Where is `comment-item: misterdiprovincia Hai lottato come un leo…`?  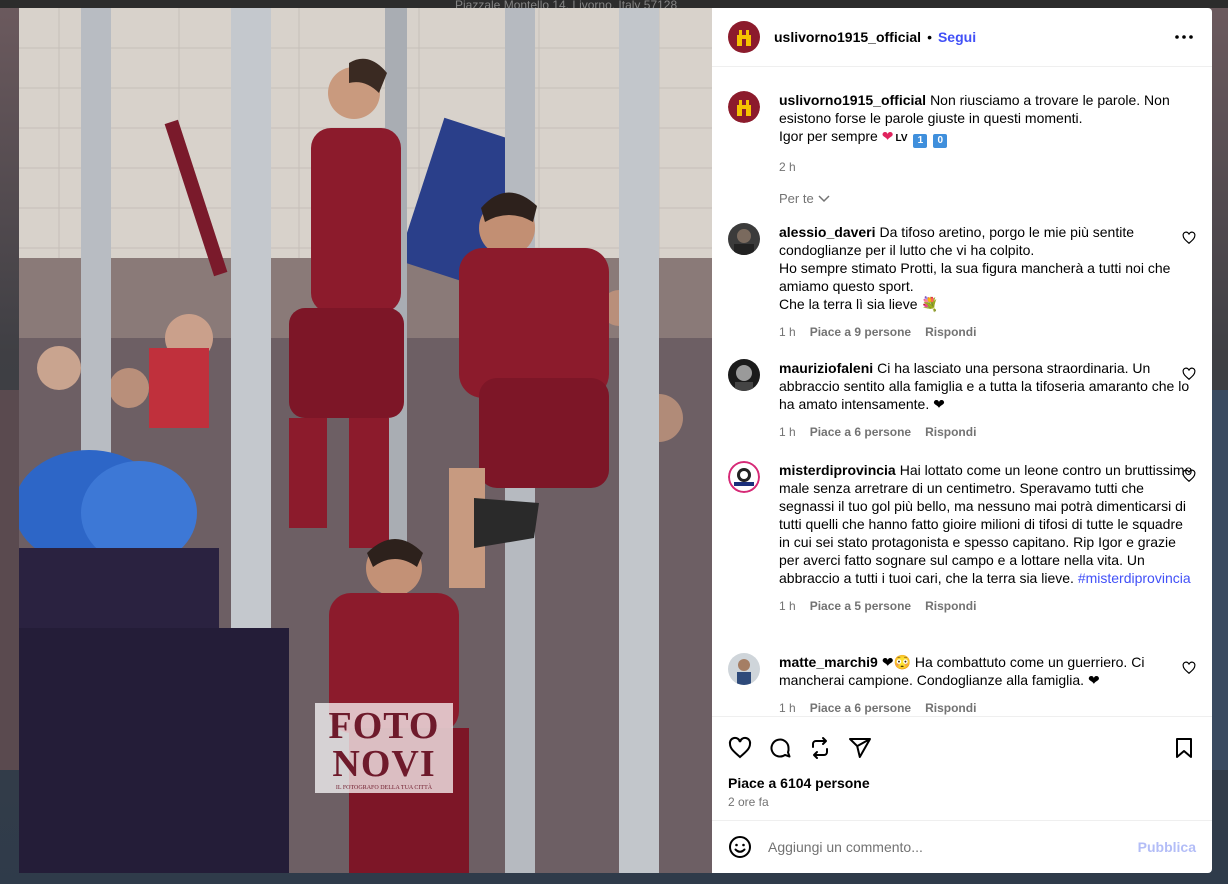
comment-item: misterdiprovincia Hai lottato come un leo… is located at coordinates (962, 537).